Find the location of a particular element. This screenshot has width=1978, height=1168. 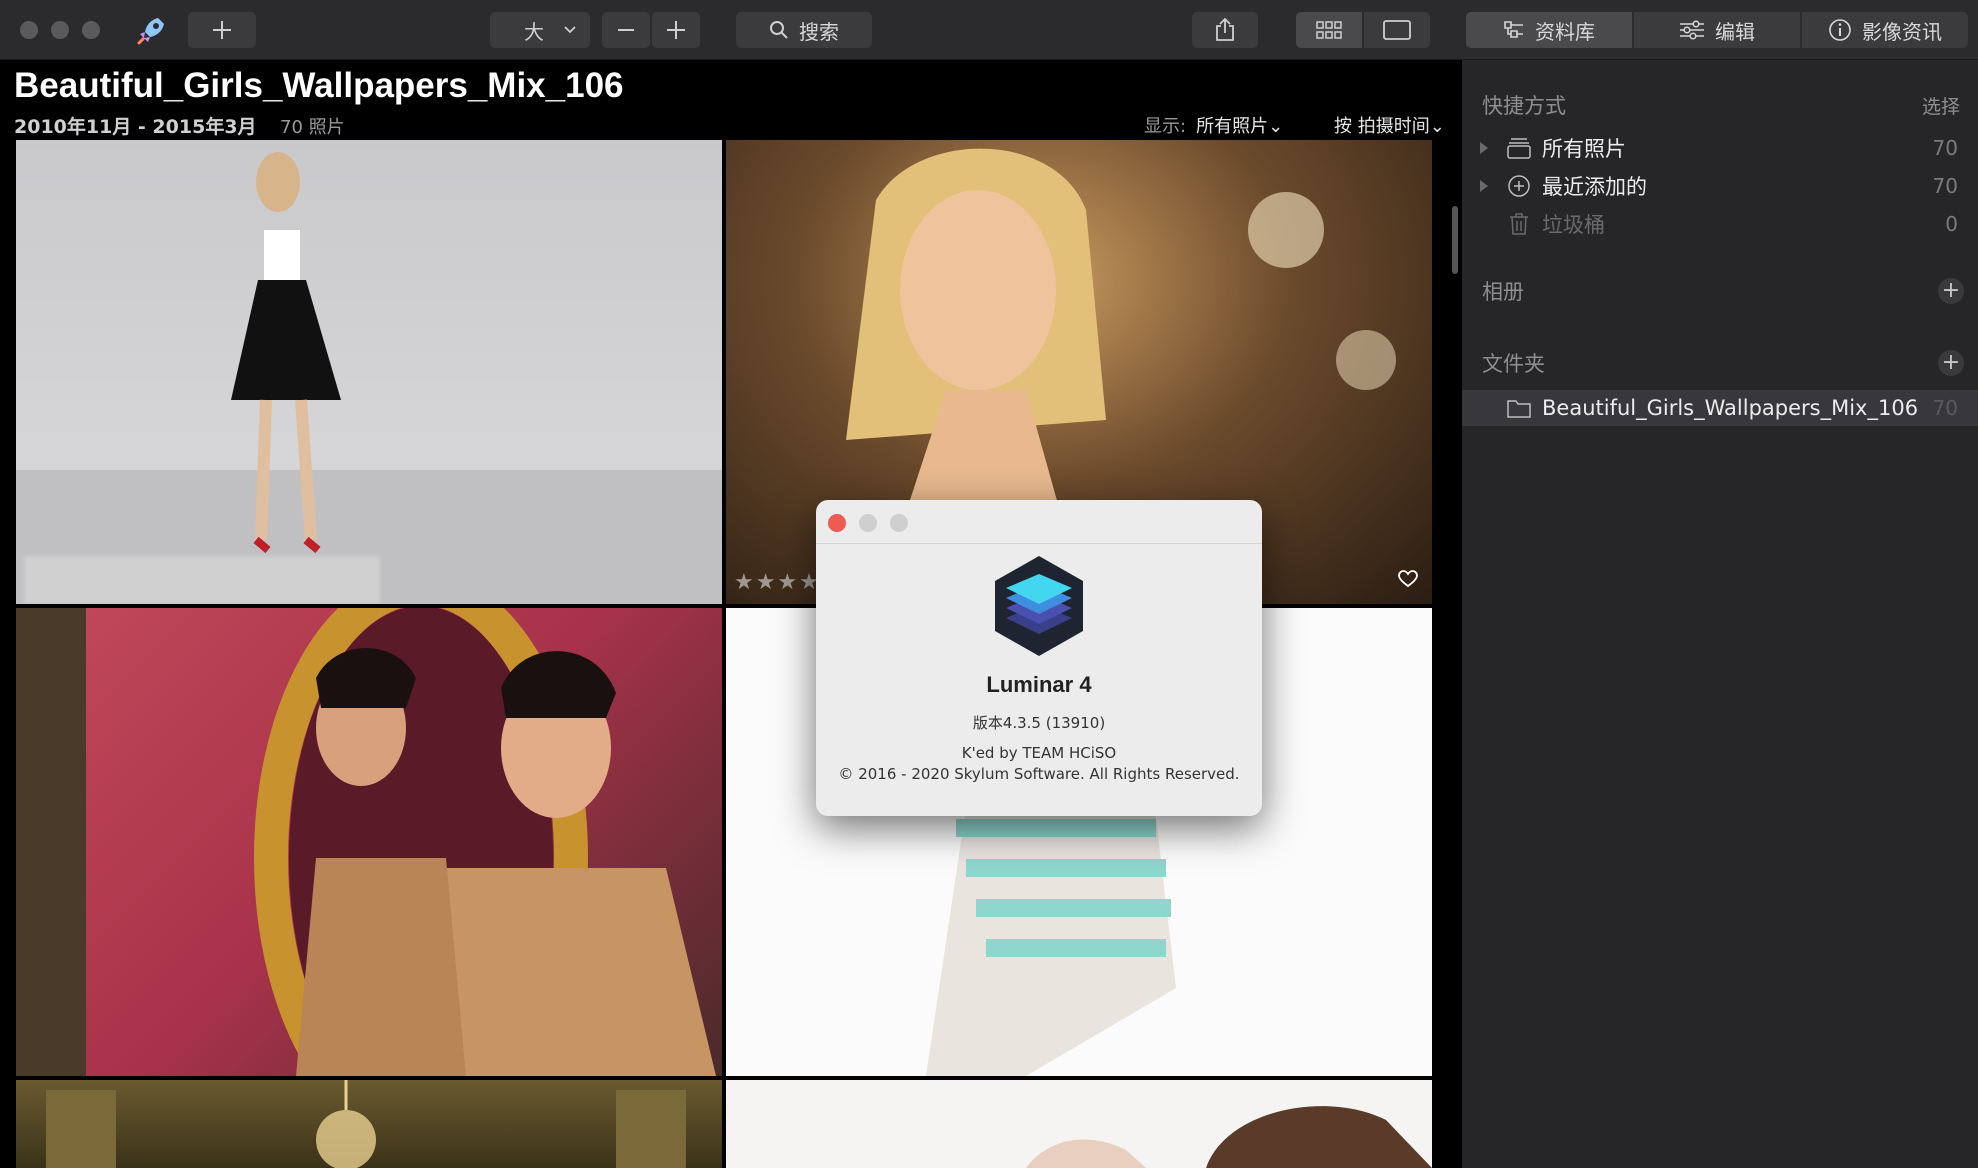

shortcuts-heading: 快捷方式 is located at coordinates (1524, 106).